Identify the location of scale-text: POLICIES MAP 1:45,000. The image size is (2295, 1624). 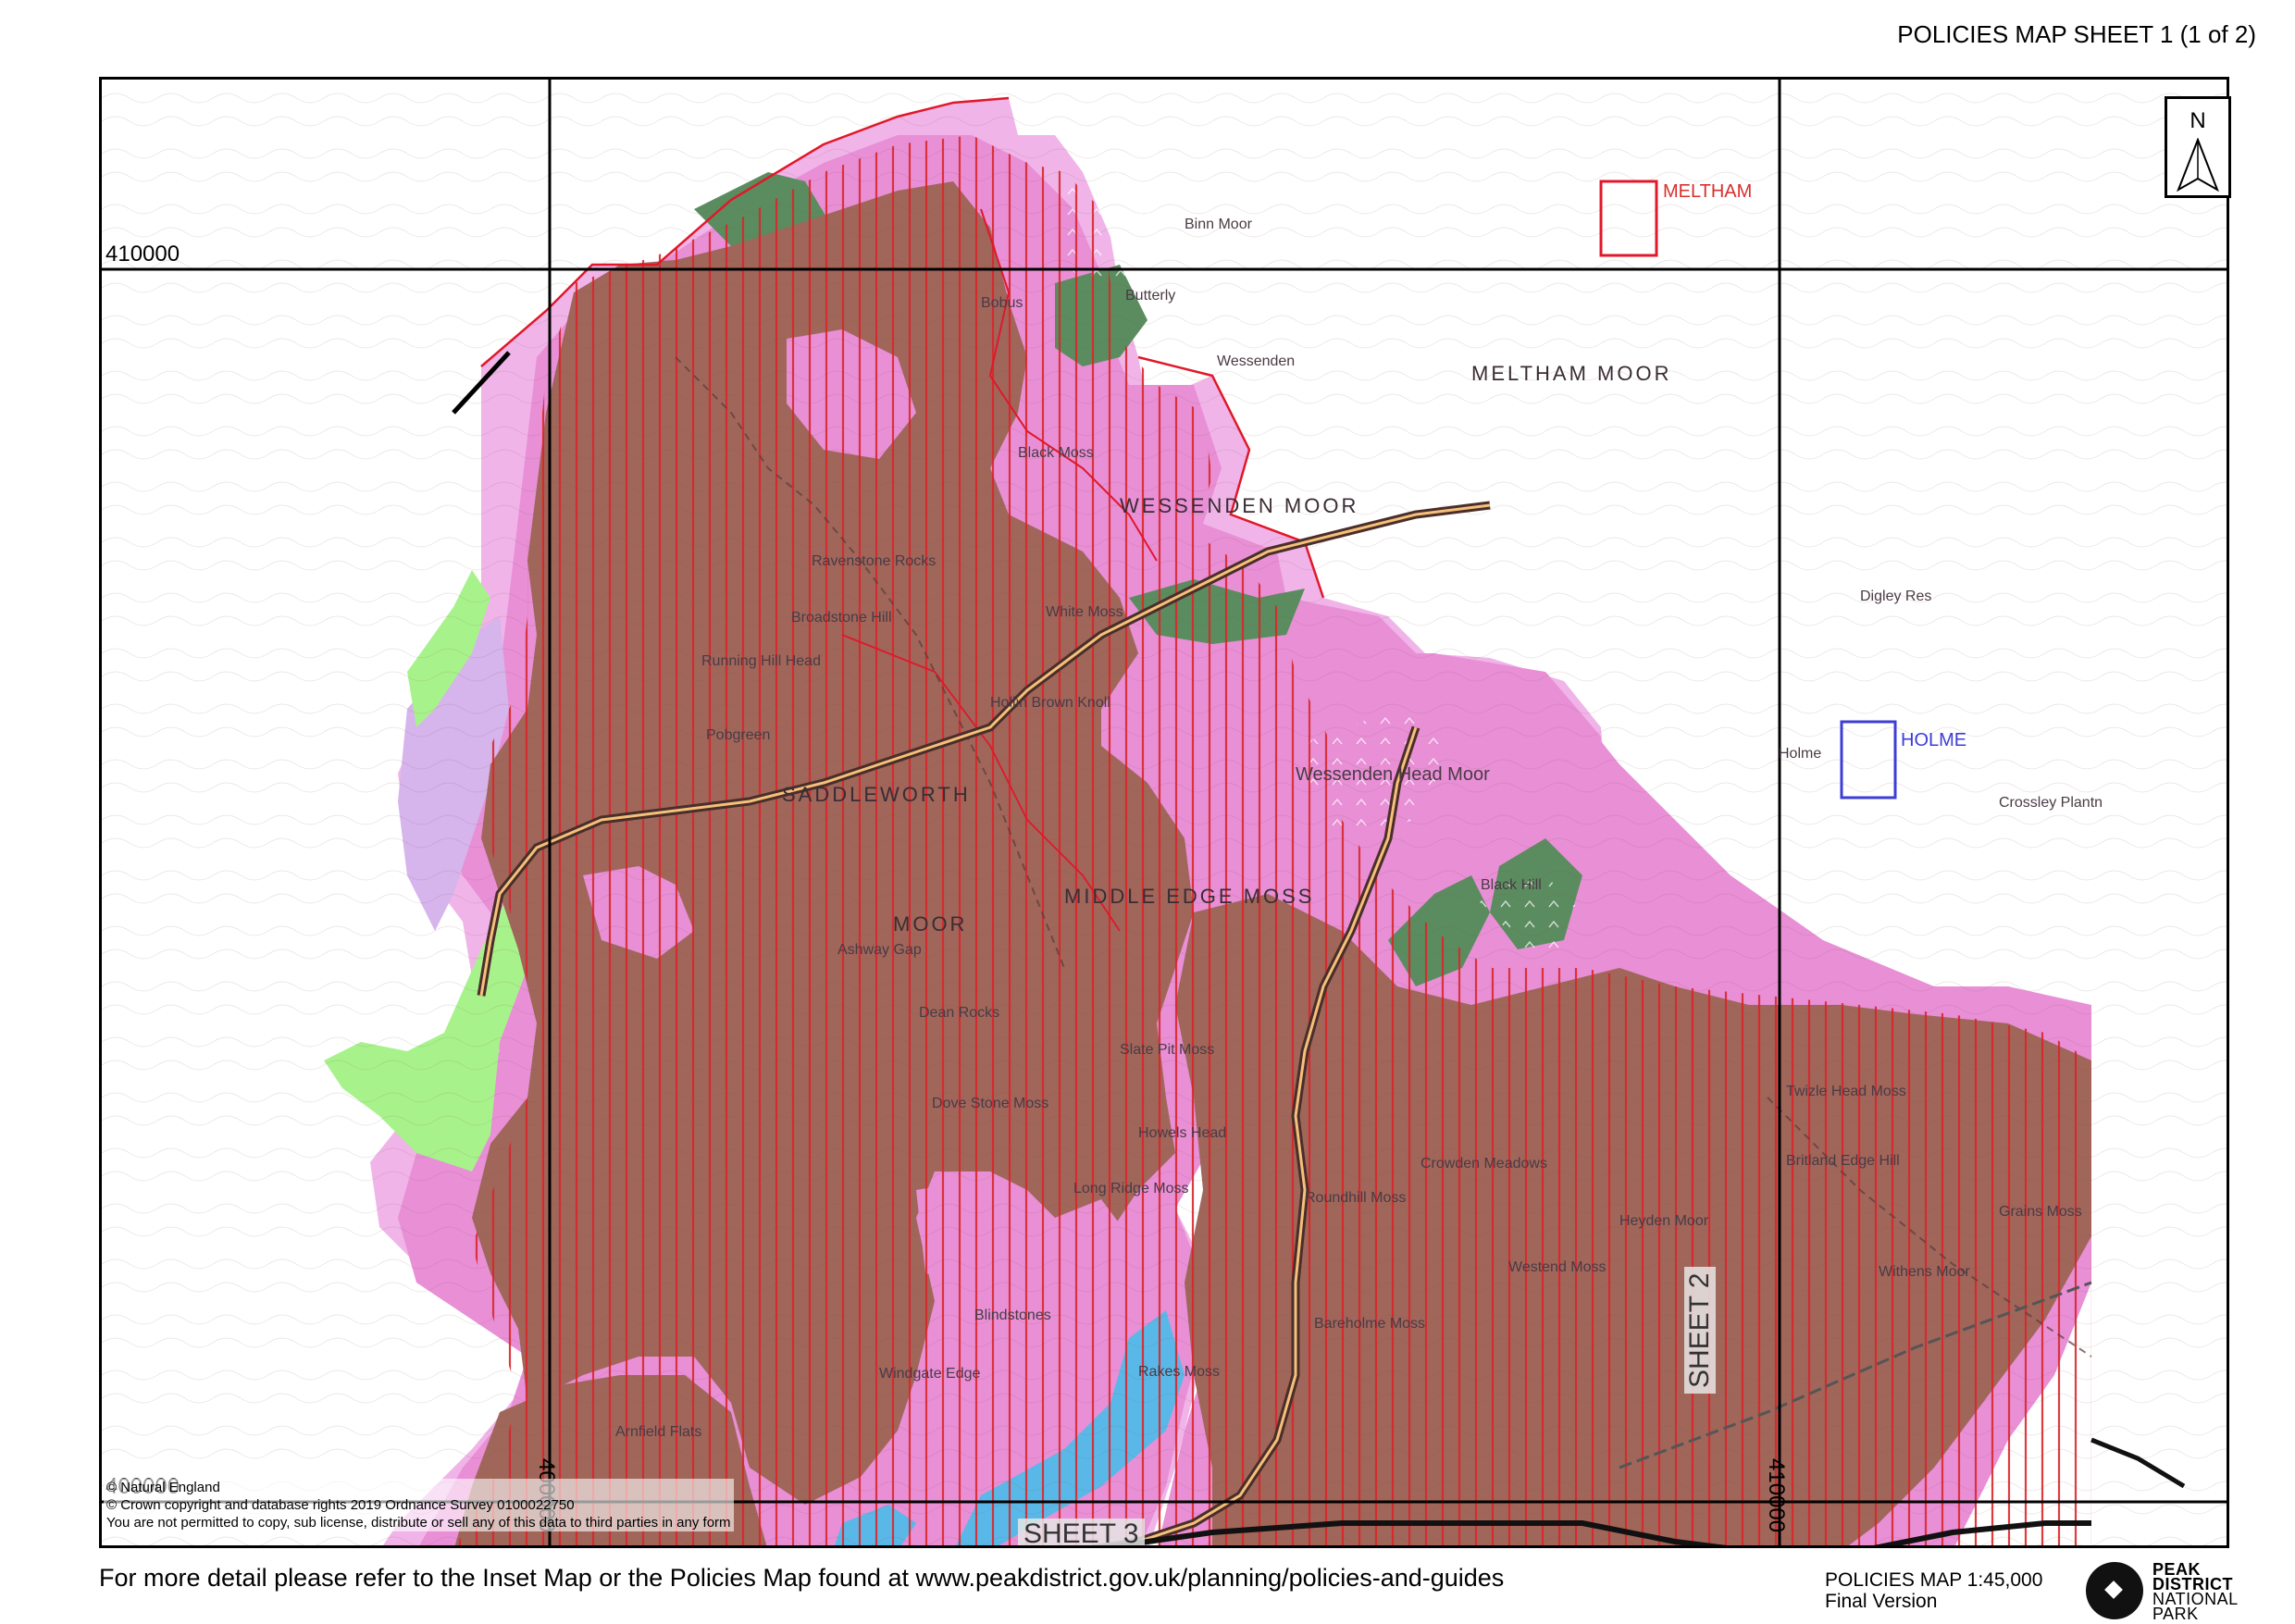
(1934, 1580).